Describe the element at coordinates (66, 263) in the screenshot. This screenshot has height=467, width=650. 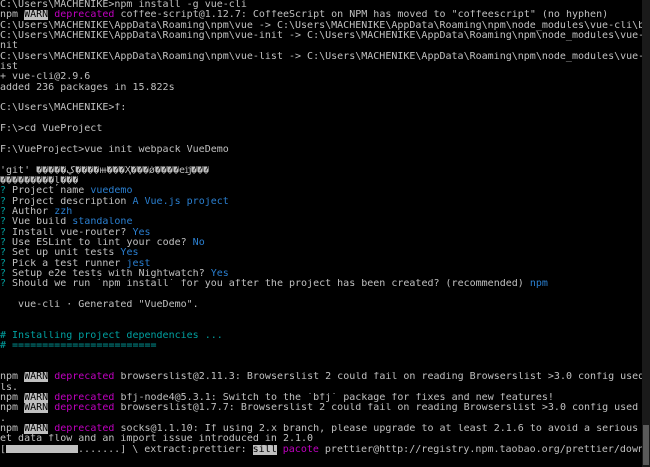
I see `prompt-label: Pick a test runner` at that location.